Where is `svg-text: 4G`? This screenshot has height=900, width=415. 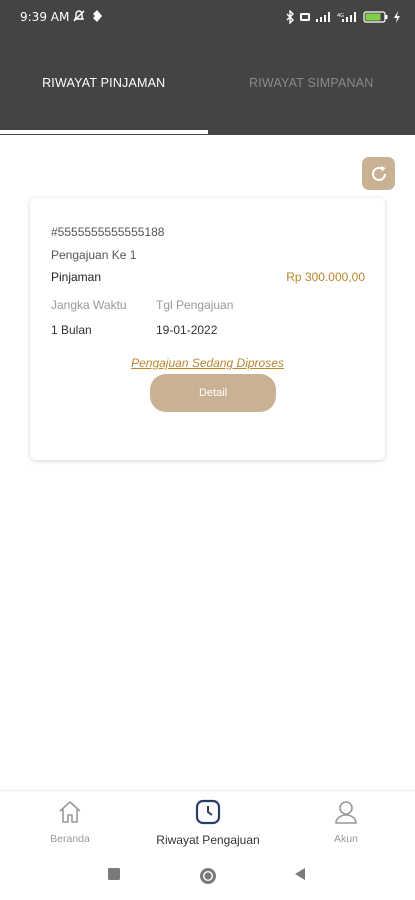 svg-text: 4G is located at coordinates (340, 16).